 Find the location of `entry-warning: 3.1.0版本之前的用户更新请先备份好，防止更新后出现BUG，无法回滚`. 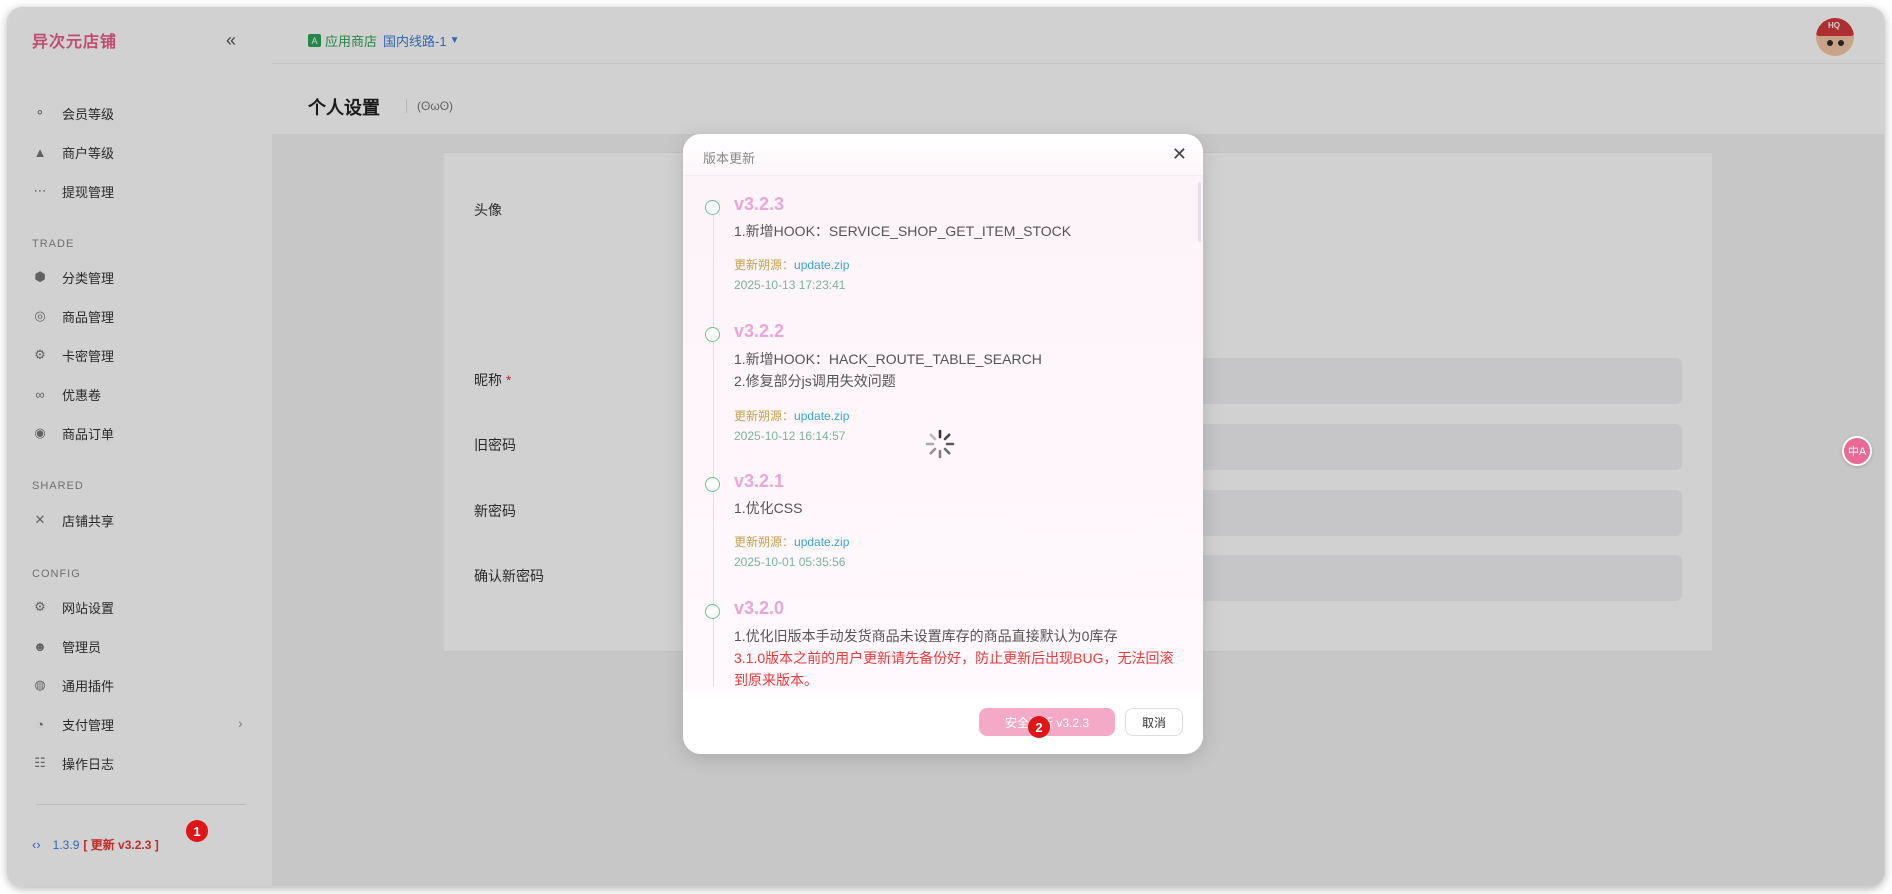

entry-warning: 3.1.0版本之前的用户更新请先备份好，防止更新后出现BUG，无法回滚 is located at coordinates (954, 658).